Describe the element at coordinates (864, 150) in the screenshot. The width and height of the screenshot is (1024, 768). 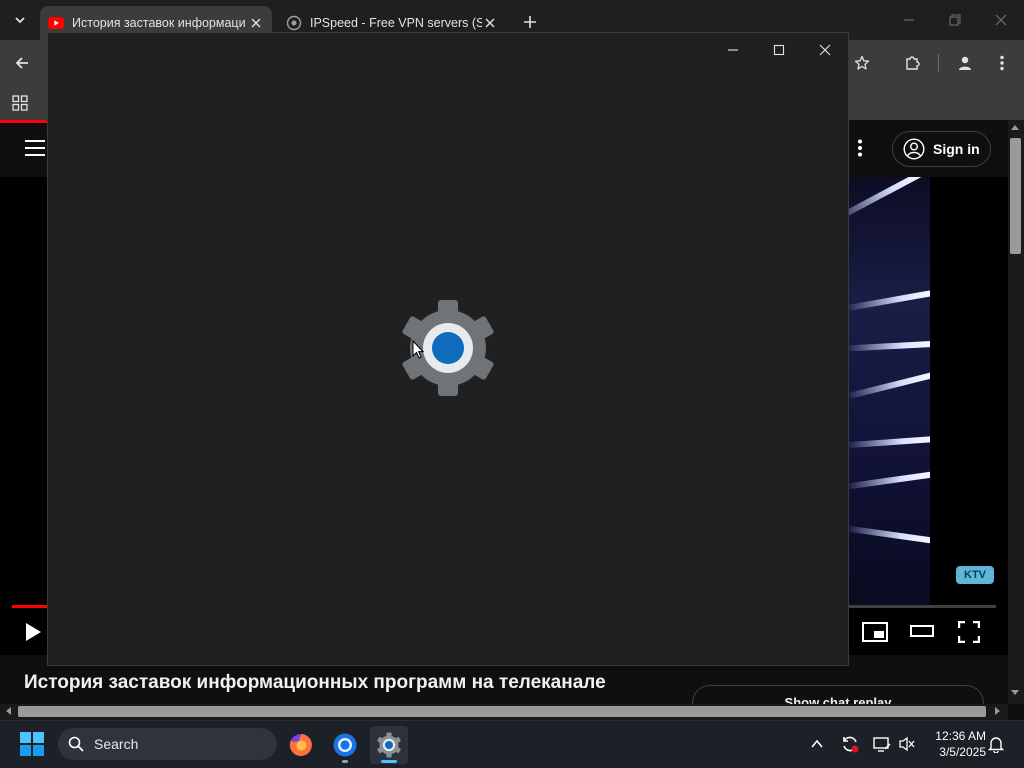
I see `youtube-settings-menu-button` at that location.